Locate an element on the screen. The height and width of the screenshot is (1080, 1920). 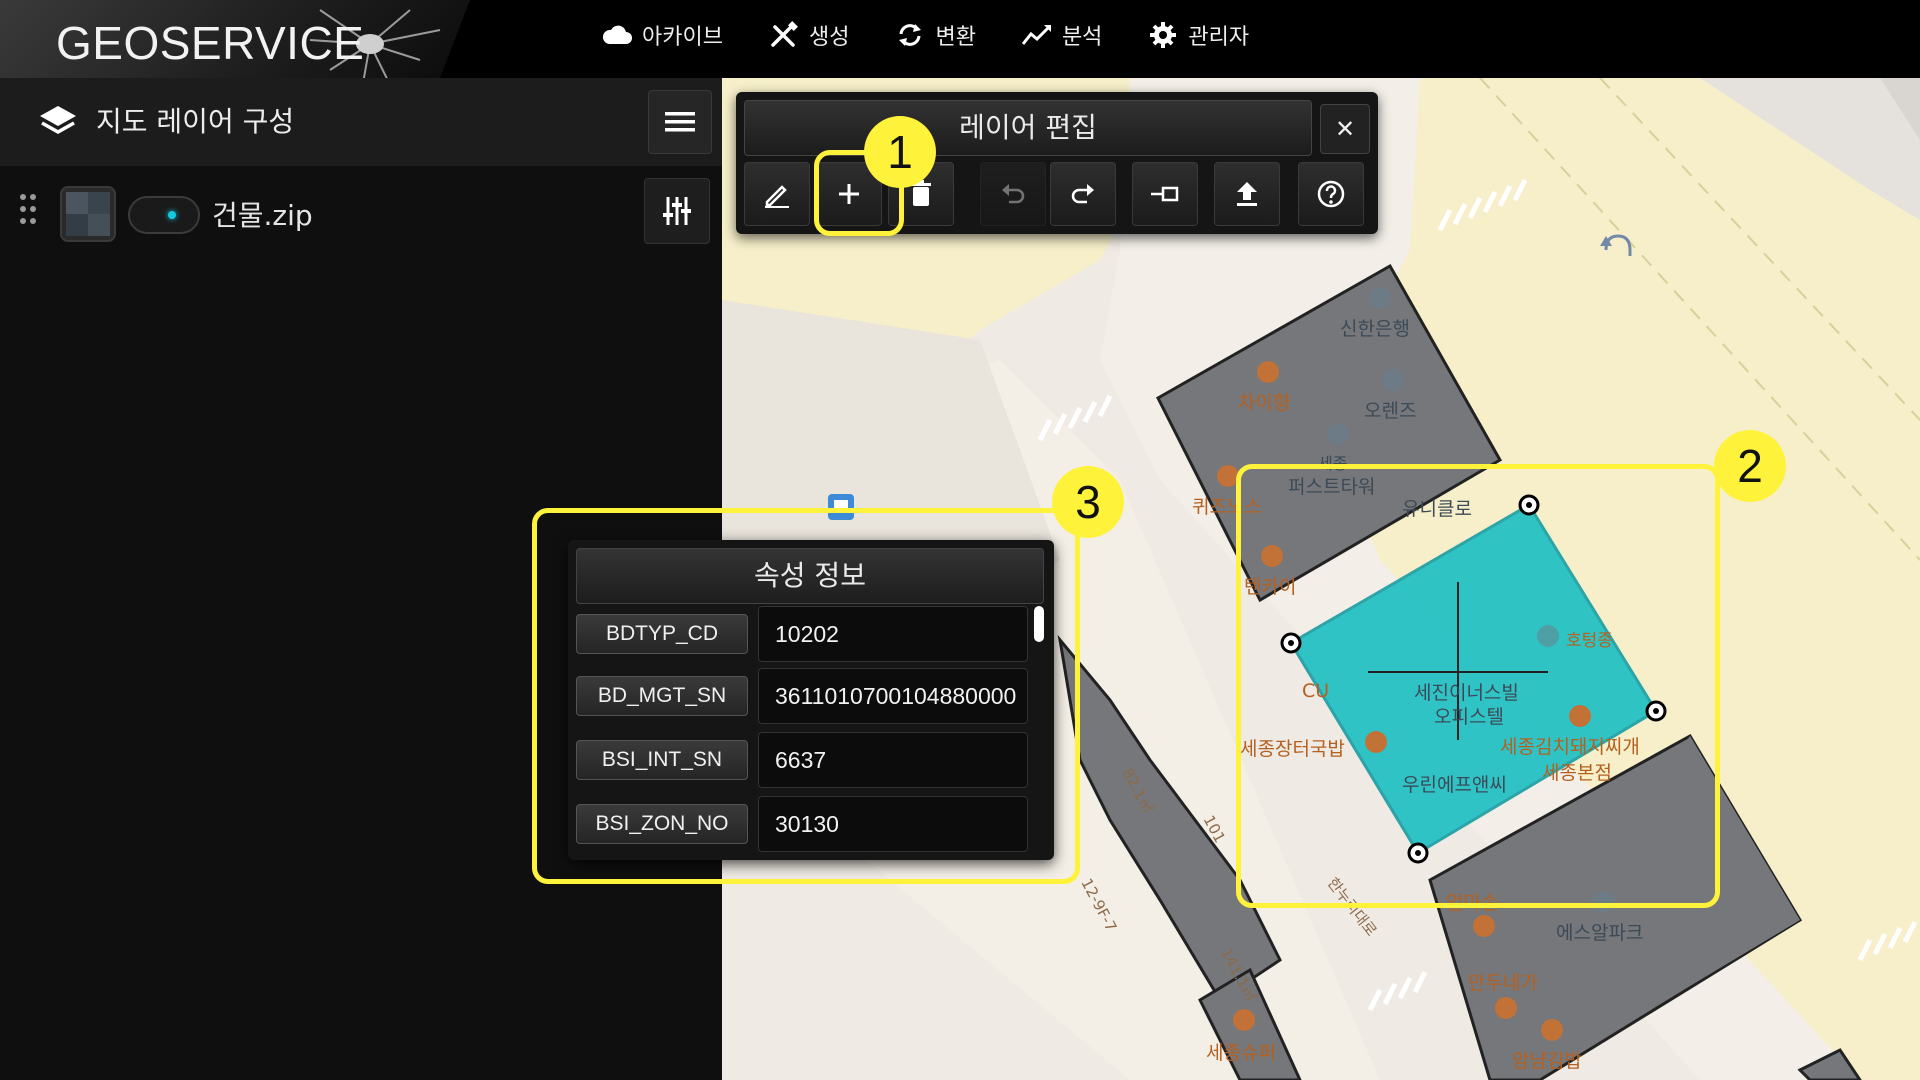
upload-icon is located at coordinates (1247, 194).